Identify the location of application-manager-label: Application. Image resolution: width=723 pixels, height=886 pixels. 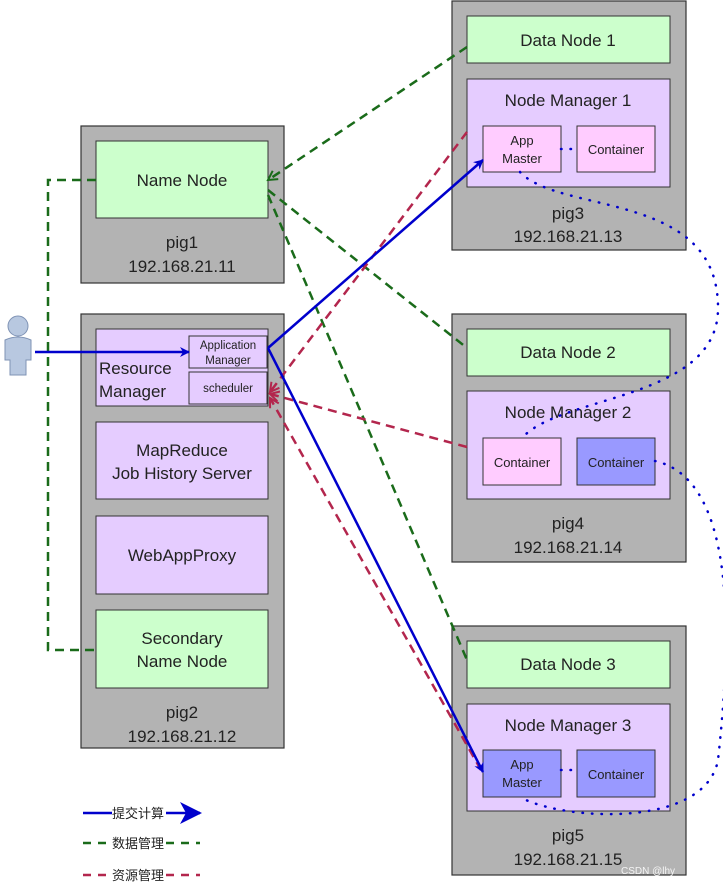
(228, 346).